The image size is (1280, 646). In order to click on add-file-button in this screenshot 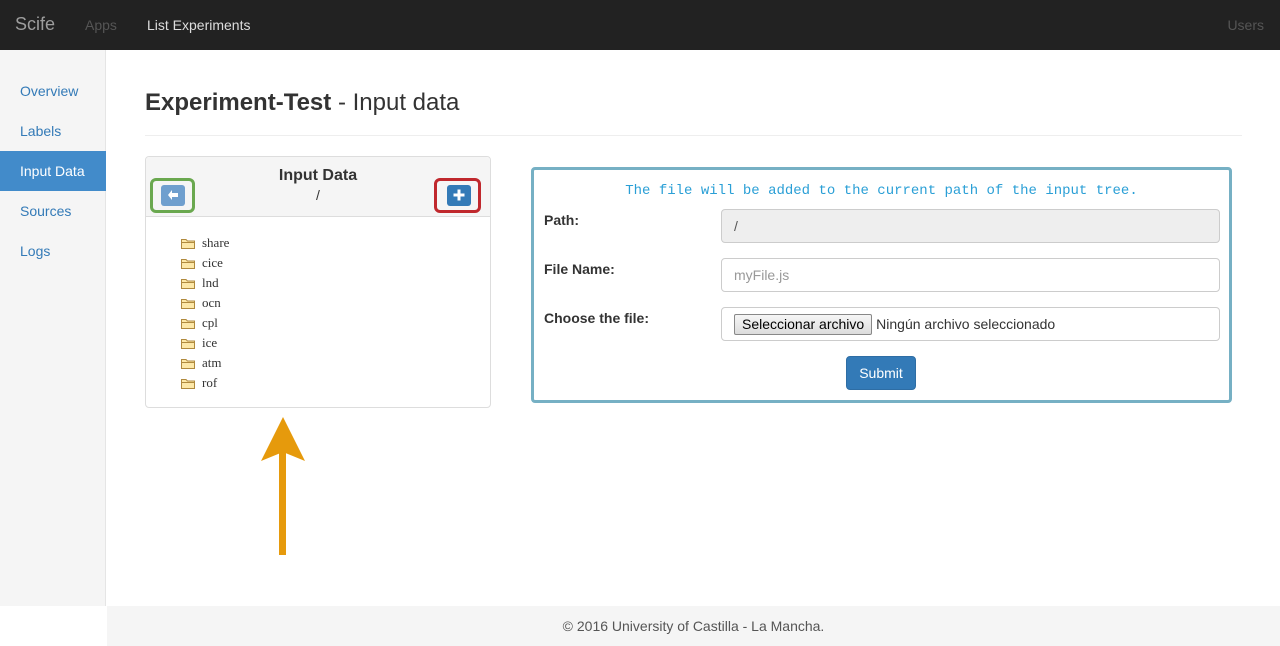, I will do `click(459, 195)`.